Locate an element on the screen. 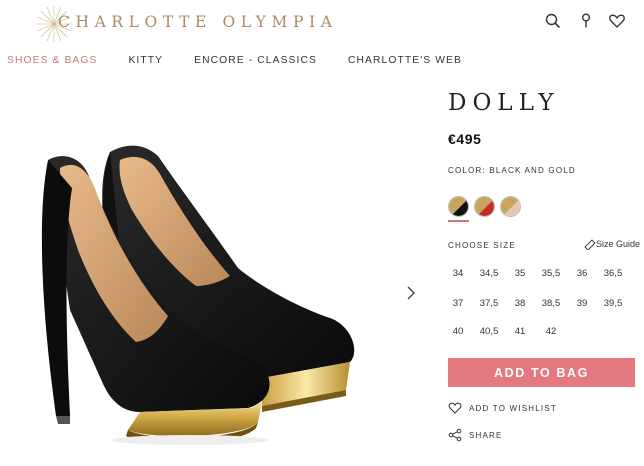  size-option: 39,5 is located at coordinates (613, 304).